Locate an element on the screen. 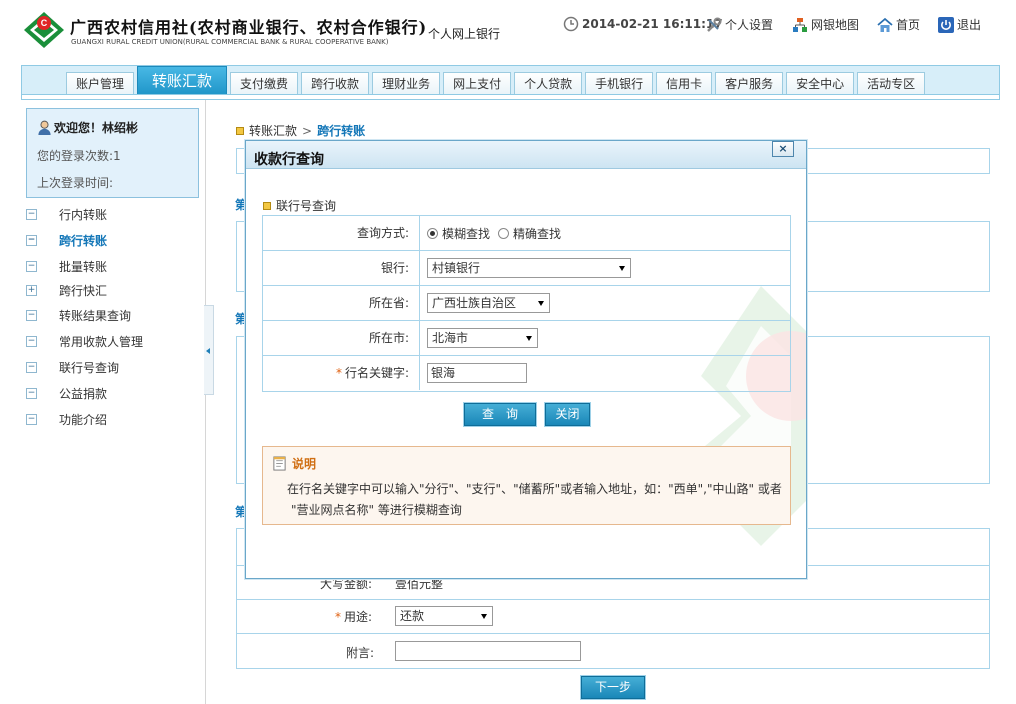 The height and width of the screenshot is (704, 1016). personal-settings-link: 个人设置 is located at coordinates (739, 24).